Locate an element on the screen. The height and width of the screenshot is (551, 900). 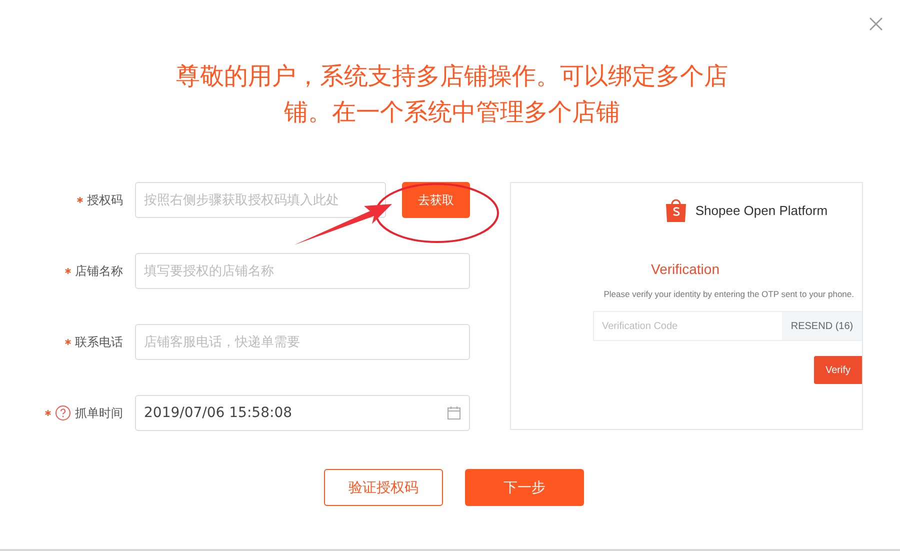
date-field: 2019/07/06 15:58:08 is located at coordinates (302, 413).